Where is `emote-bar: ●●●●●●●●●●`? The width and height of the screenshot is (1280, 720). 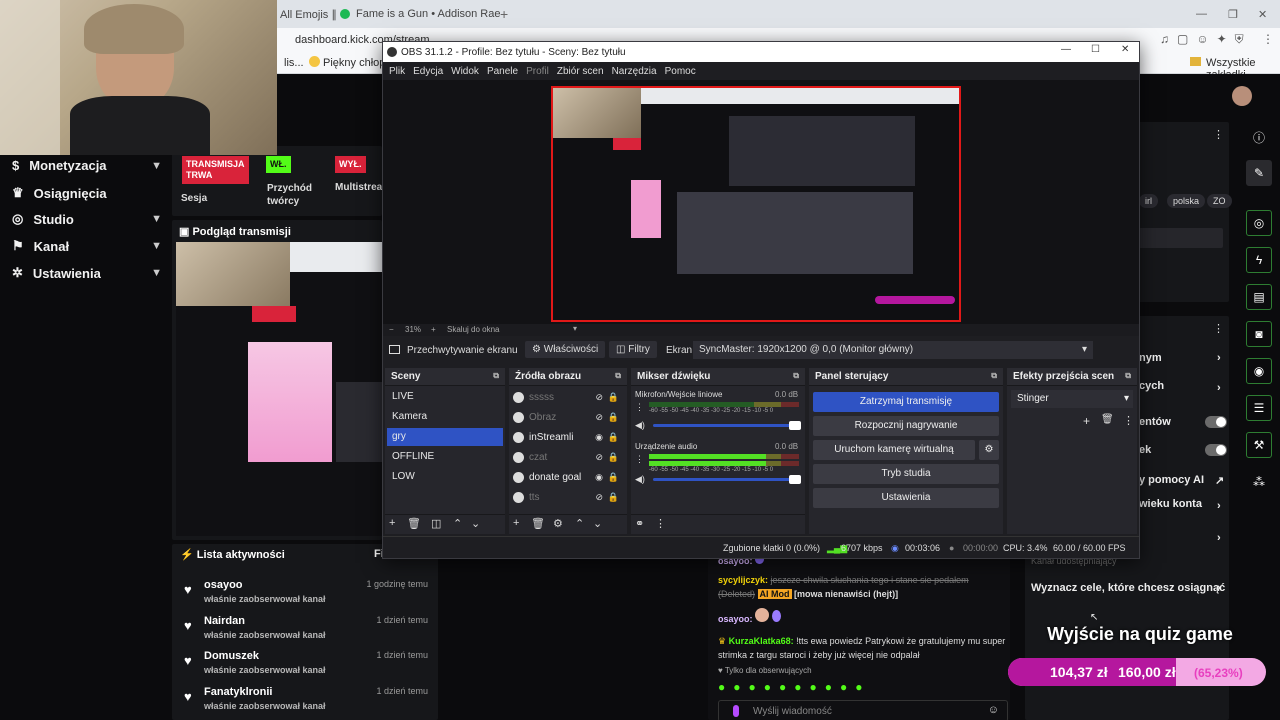 emote-bar: ●●●●●●●●●● is located at coordinates (863, 688).